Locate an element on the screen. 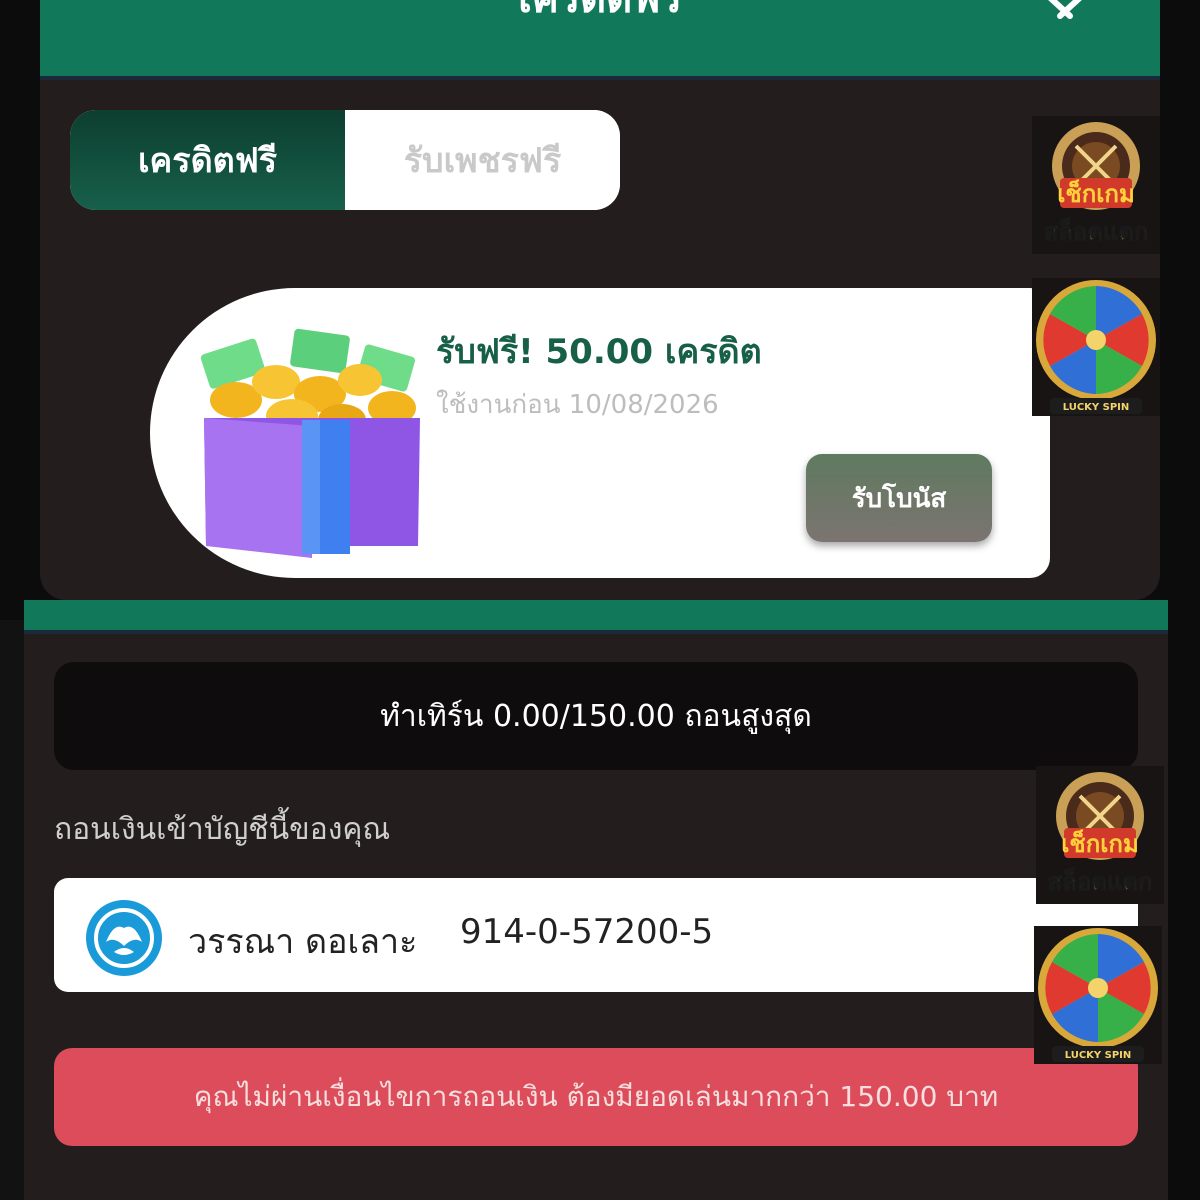  bank-account-card: วรรณา ดอเลาะ 914-0-57200-5 is located at coordinates (596, 935).